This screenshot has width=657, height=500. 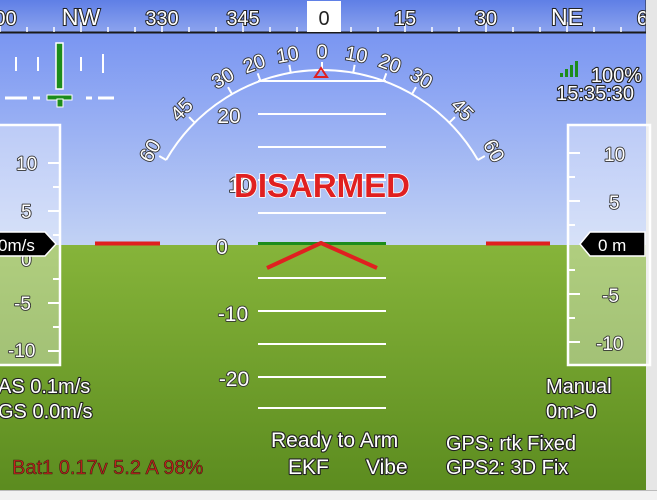 I want to click on groundspeed-readout: GS 0.0m/s, so click(x=46, y=412).